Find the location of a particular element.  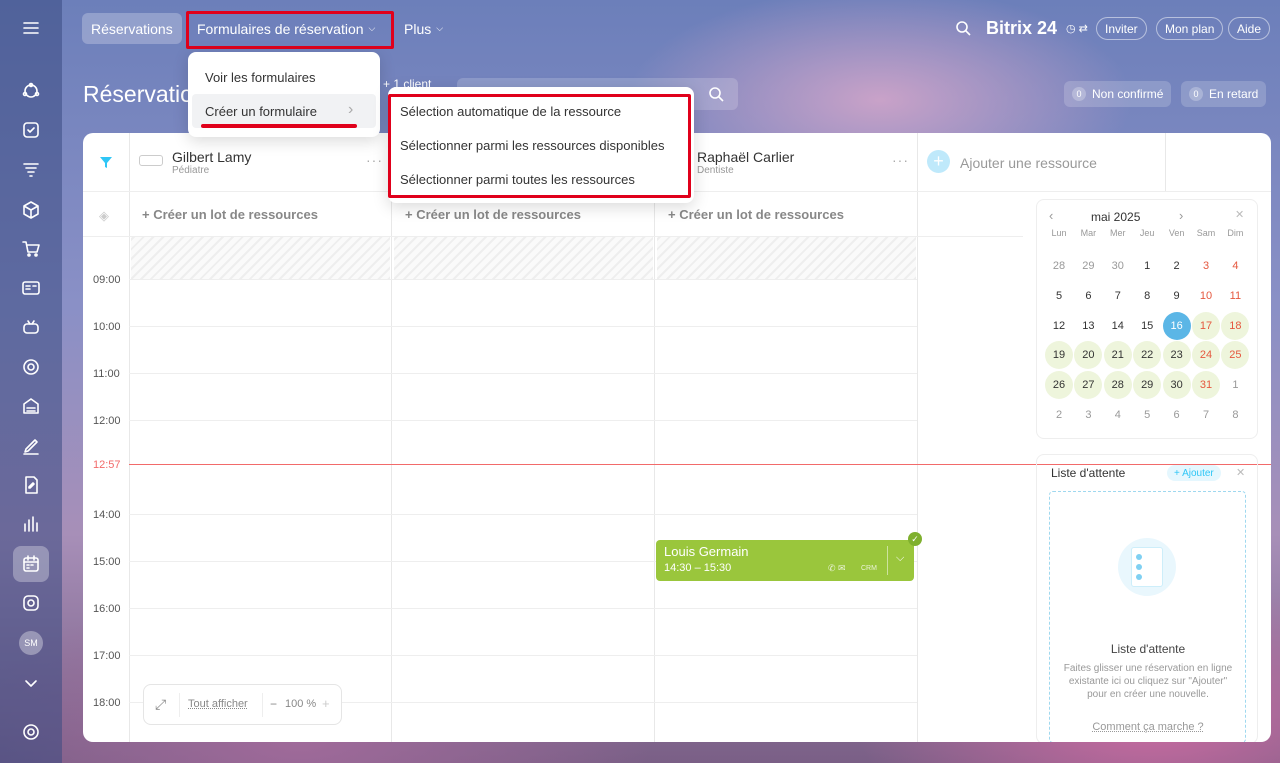

calendar-day: 17 is located at coordinates (1206, 325).